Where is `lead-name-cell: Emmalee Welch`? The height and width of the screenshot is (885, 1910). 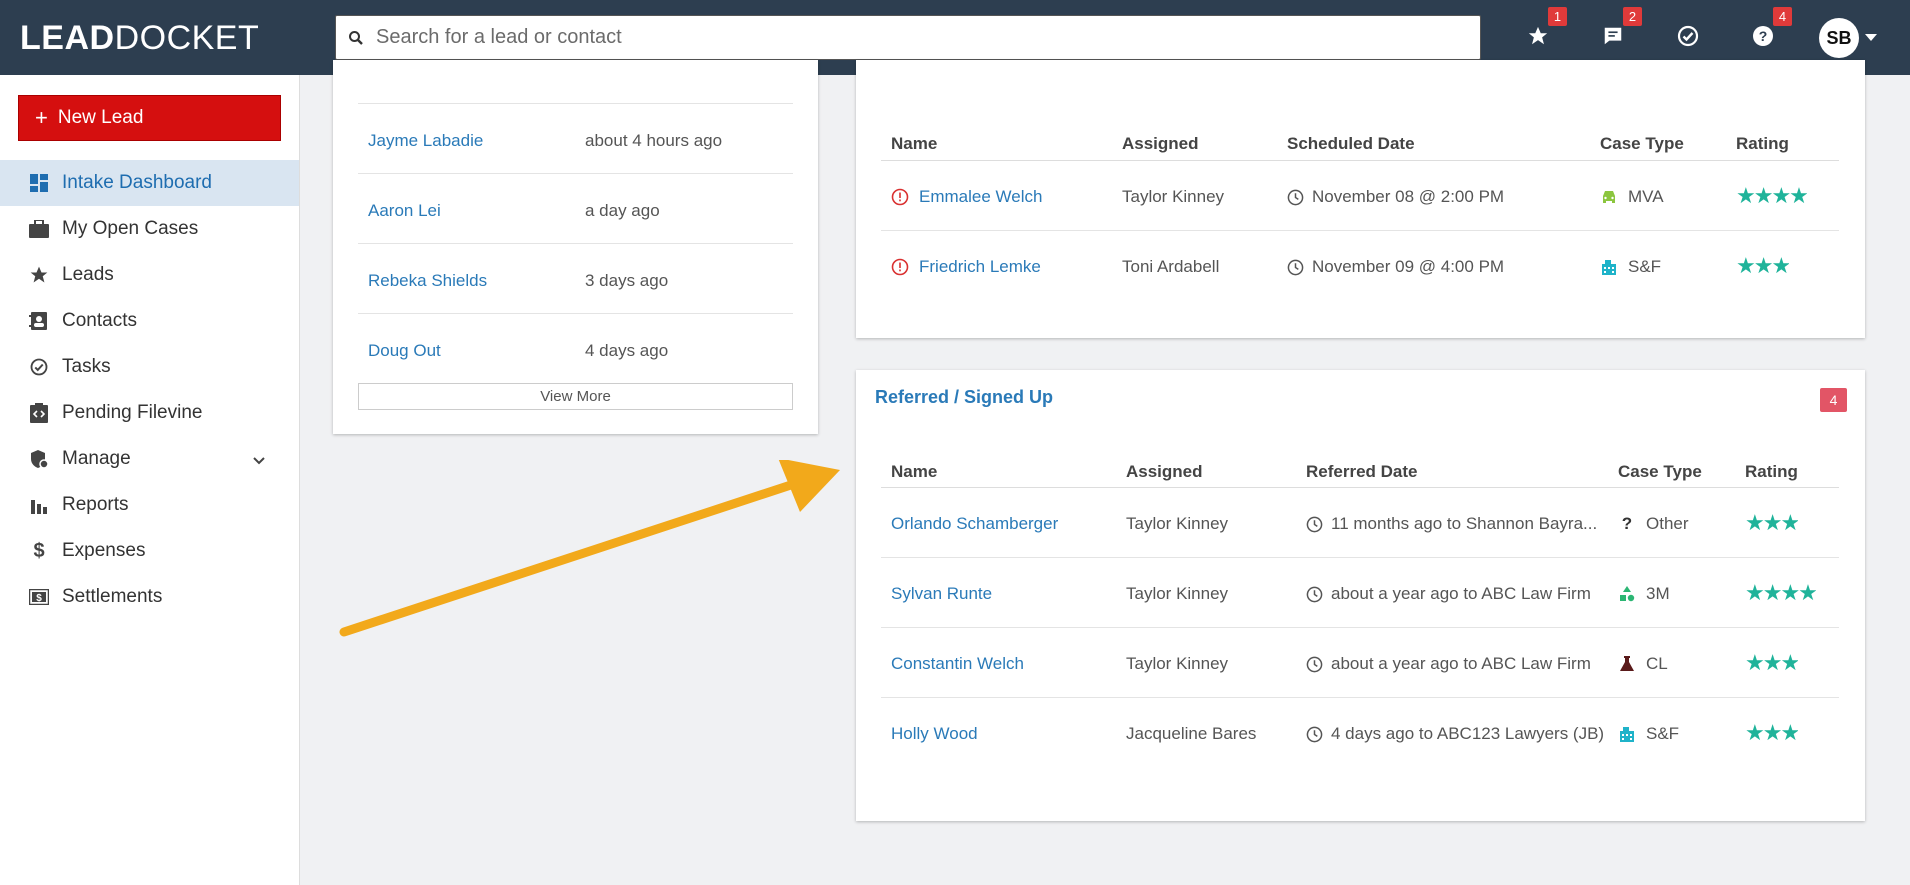
lead-name-cell: Emmalee Welch is located at coordinates (966, 197).